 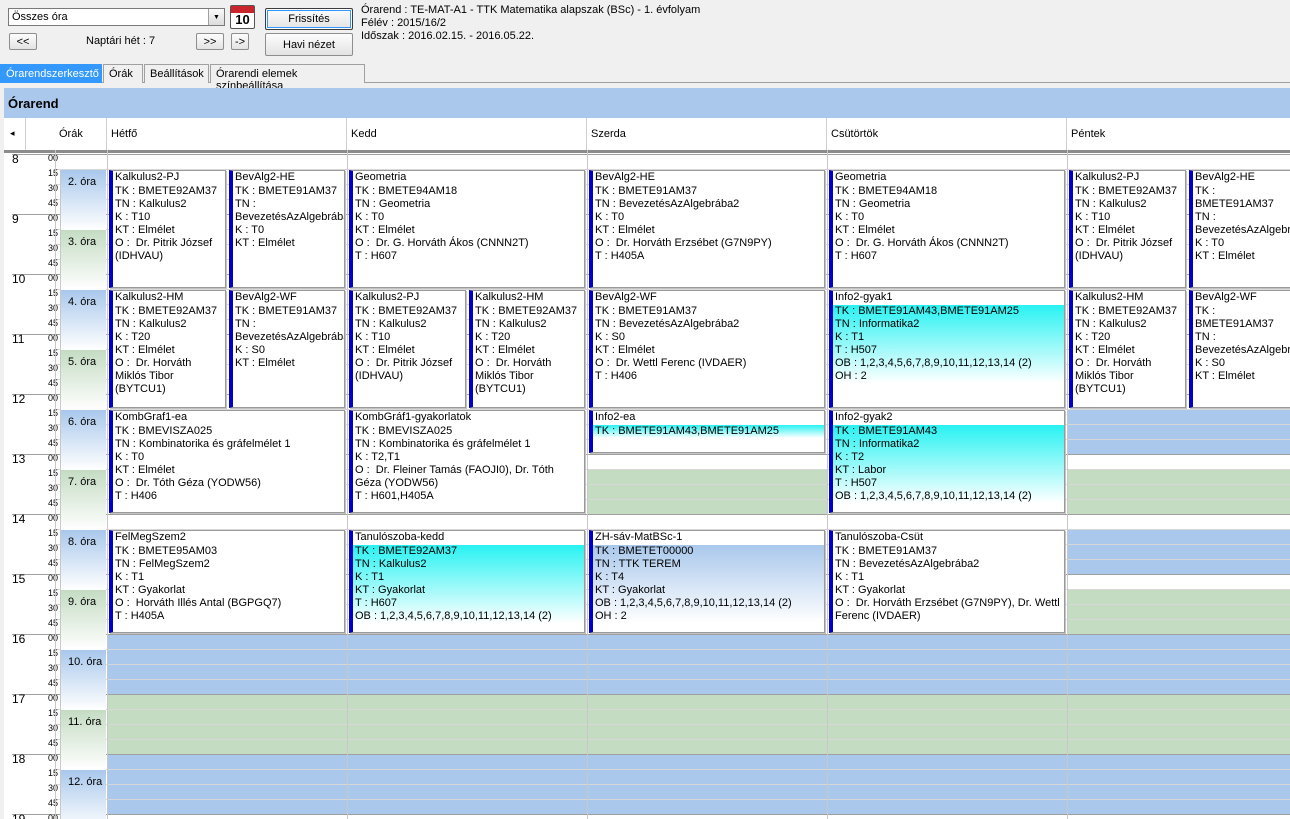 What do you see at coordinates (23, 41) in the screenshot?
I see `prev-week-button: <<` at bounding box center [23, 41].